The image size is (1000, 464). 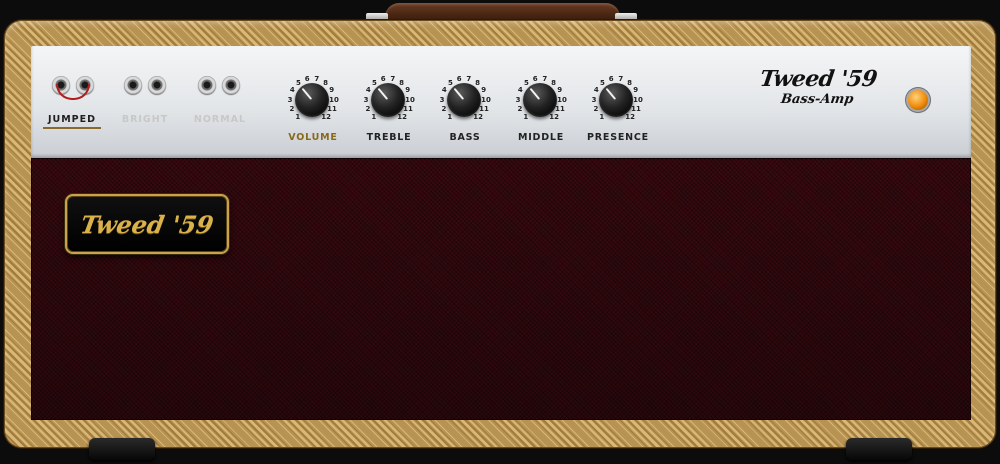 What do you see at coordinates (220, 119) in the screenshot?
I see `channel-label-normal: NORMAL` at bounding box center [220, 119].